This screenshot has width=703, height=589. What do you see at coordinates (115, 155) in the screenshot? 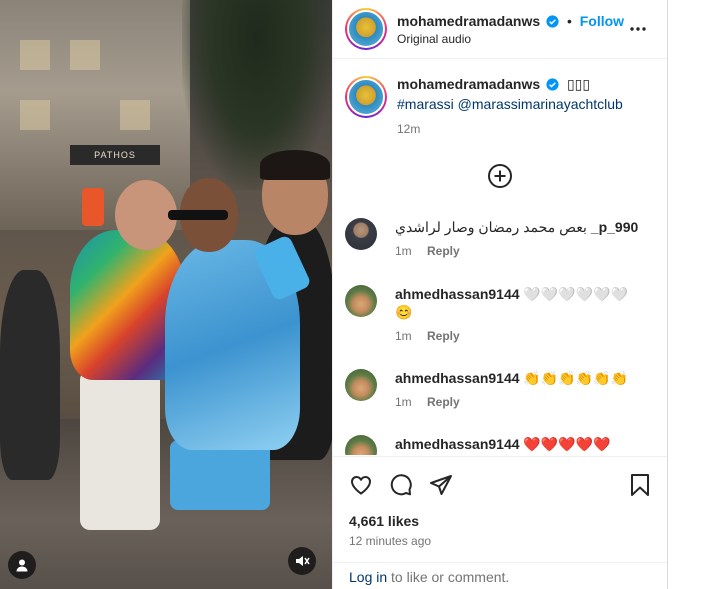
I see `store-sign: PATHOS` at bounding box center [115, 155].